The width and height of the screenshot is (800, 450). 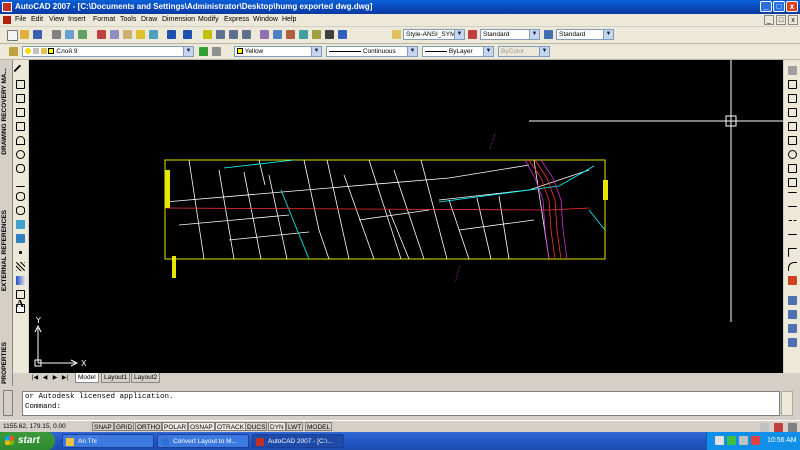 What do you see at coordinates (793, 20) in the screenshot?
I see `doc-close-button: x` at bounding box center [793, 20].